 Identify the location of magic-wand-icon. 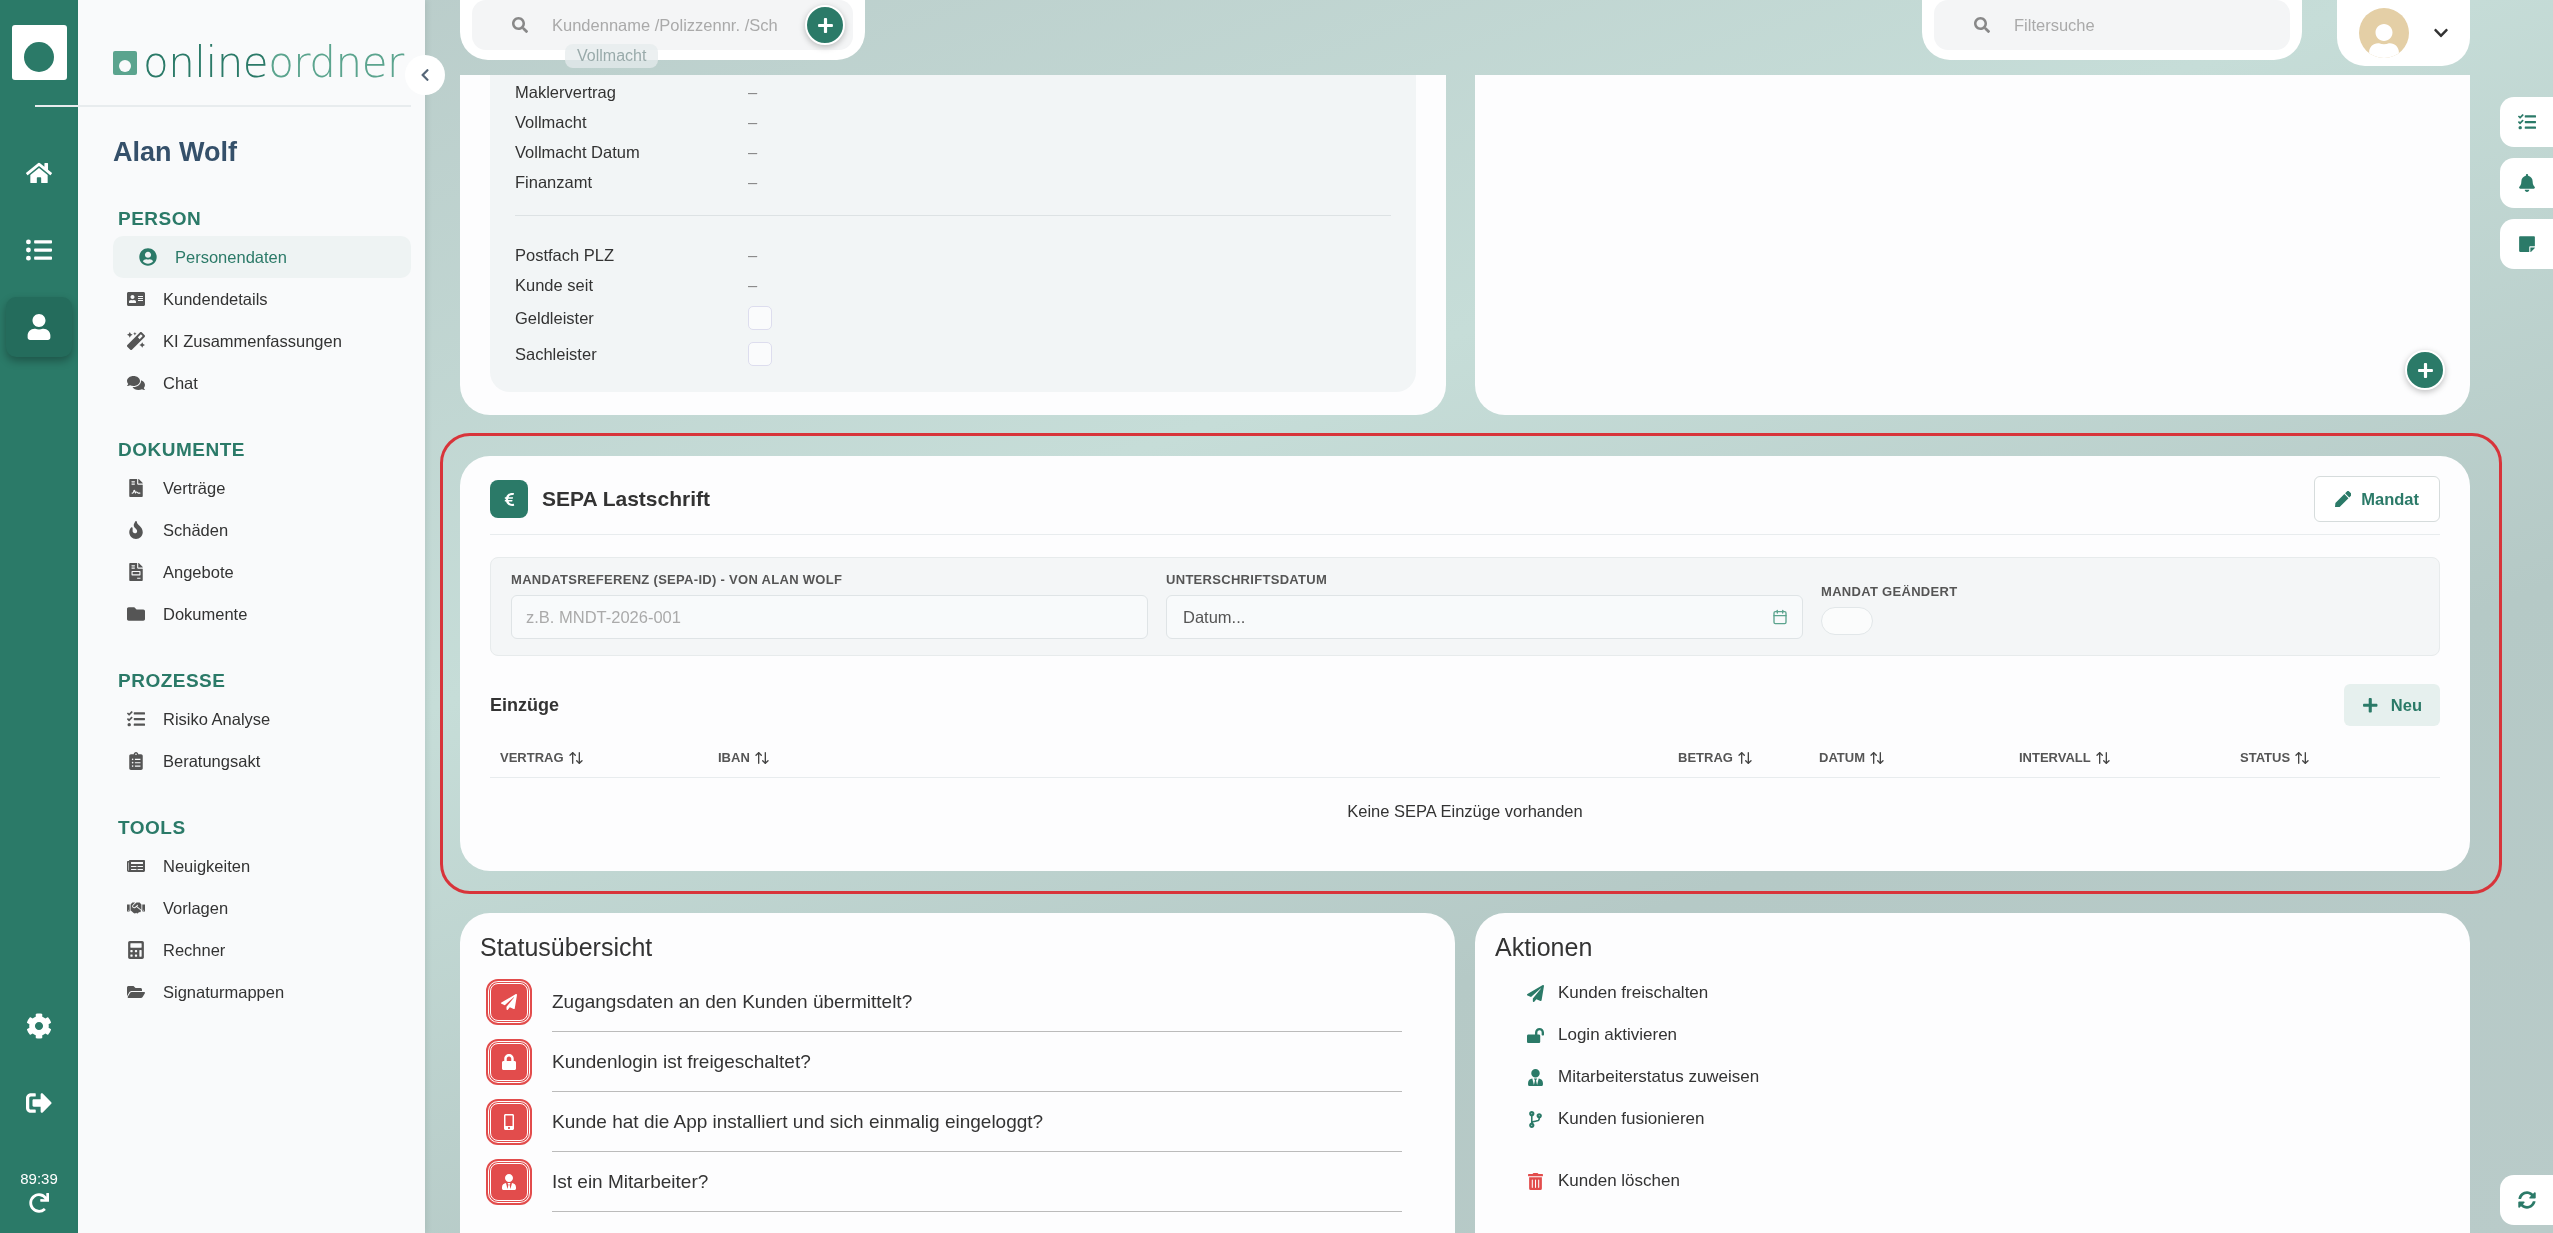
(136, 341).